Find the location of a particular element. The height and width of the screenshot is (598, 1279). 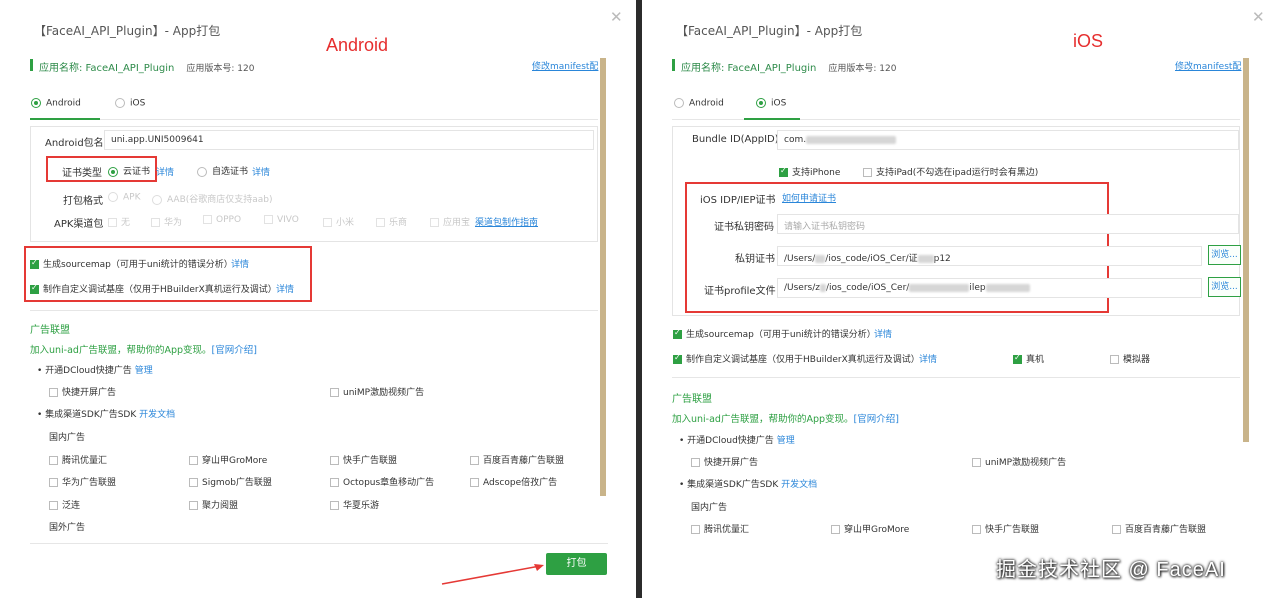

channel-option: 乐商 is located at coordinates (391, 221).